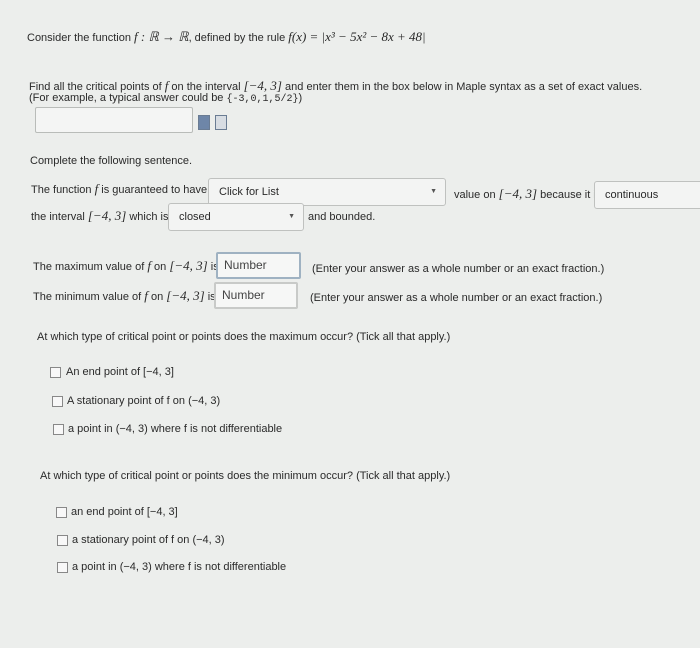 Image resolution: width=700 pixels, height=648 pixels. What do you see at coordinates (357, 36) in the screenshot?
I see `function-rule: f(x) = |x³ − 5x² − 8x + 48|` at bounding box center [357, 36].